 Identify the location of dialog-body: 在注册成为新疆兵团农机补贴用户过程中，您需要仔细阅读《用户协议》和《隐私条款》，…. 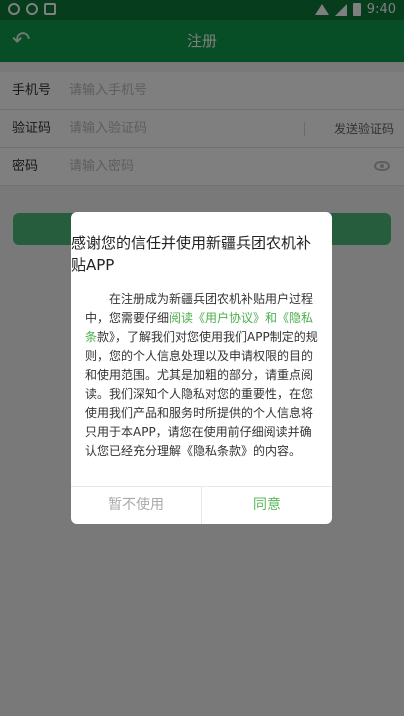
(202, 375).